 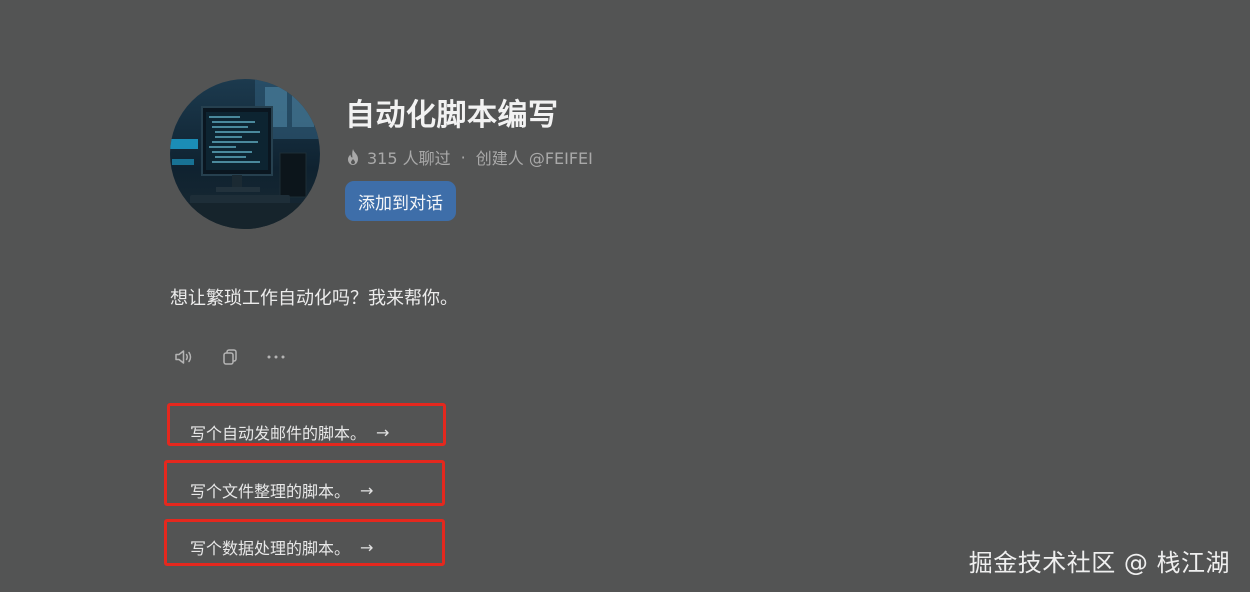 What do you see at coordinates (1099, 563) in the screenshot?
I see `watermark: 掘金技术社区 @ 栈江湖` at bounding box center [1099, 563].